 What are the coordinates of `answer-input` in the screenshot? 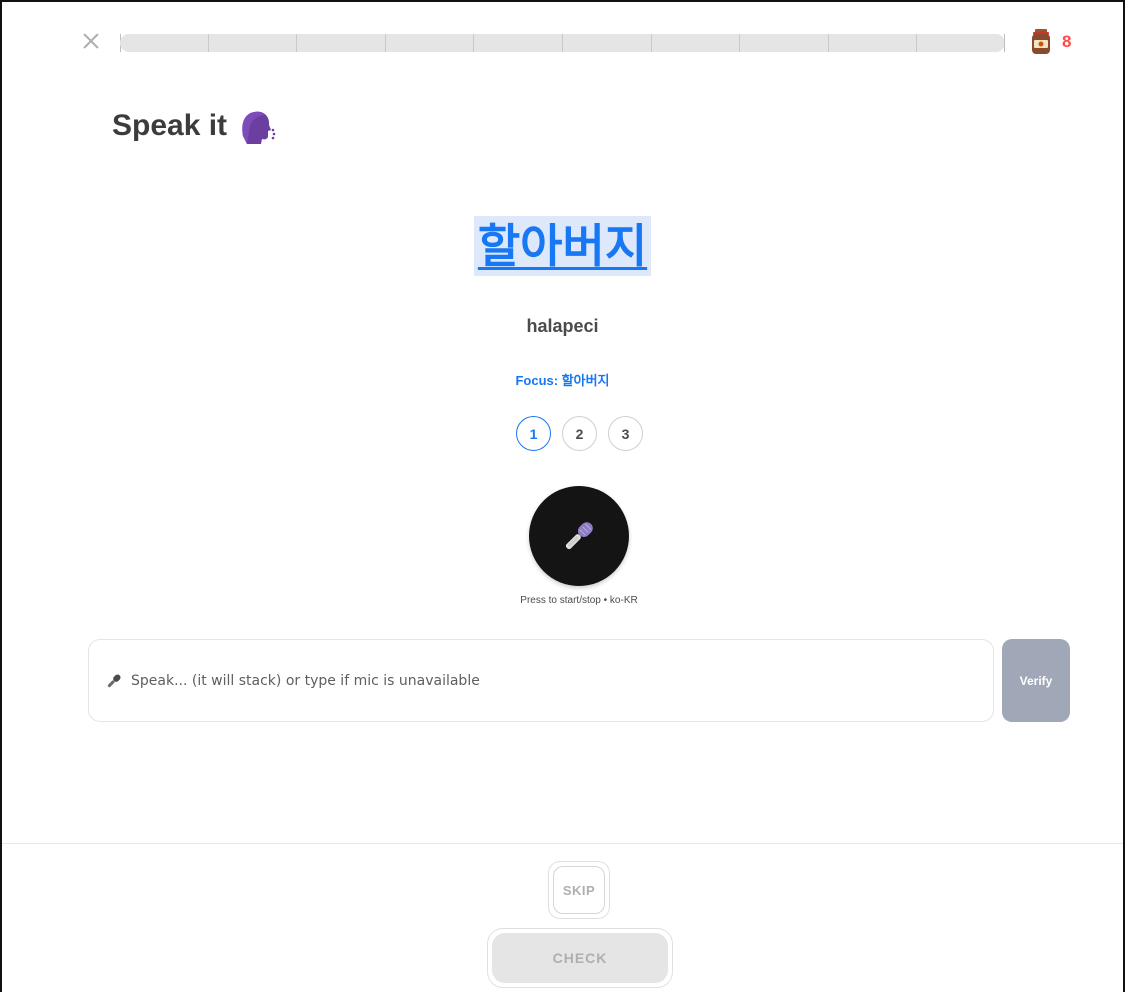 It's located at (562, 680).